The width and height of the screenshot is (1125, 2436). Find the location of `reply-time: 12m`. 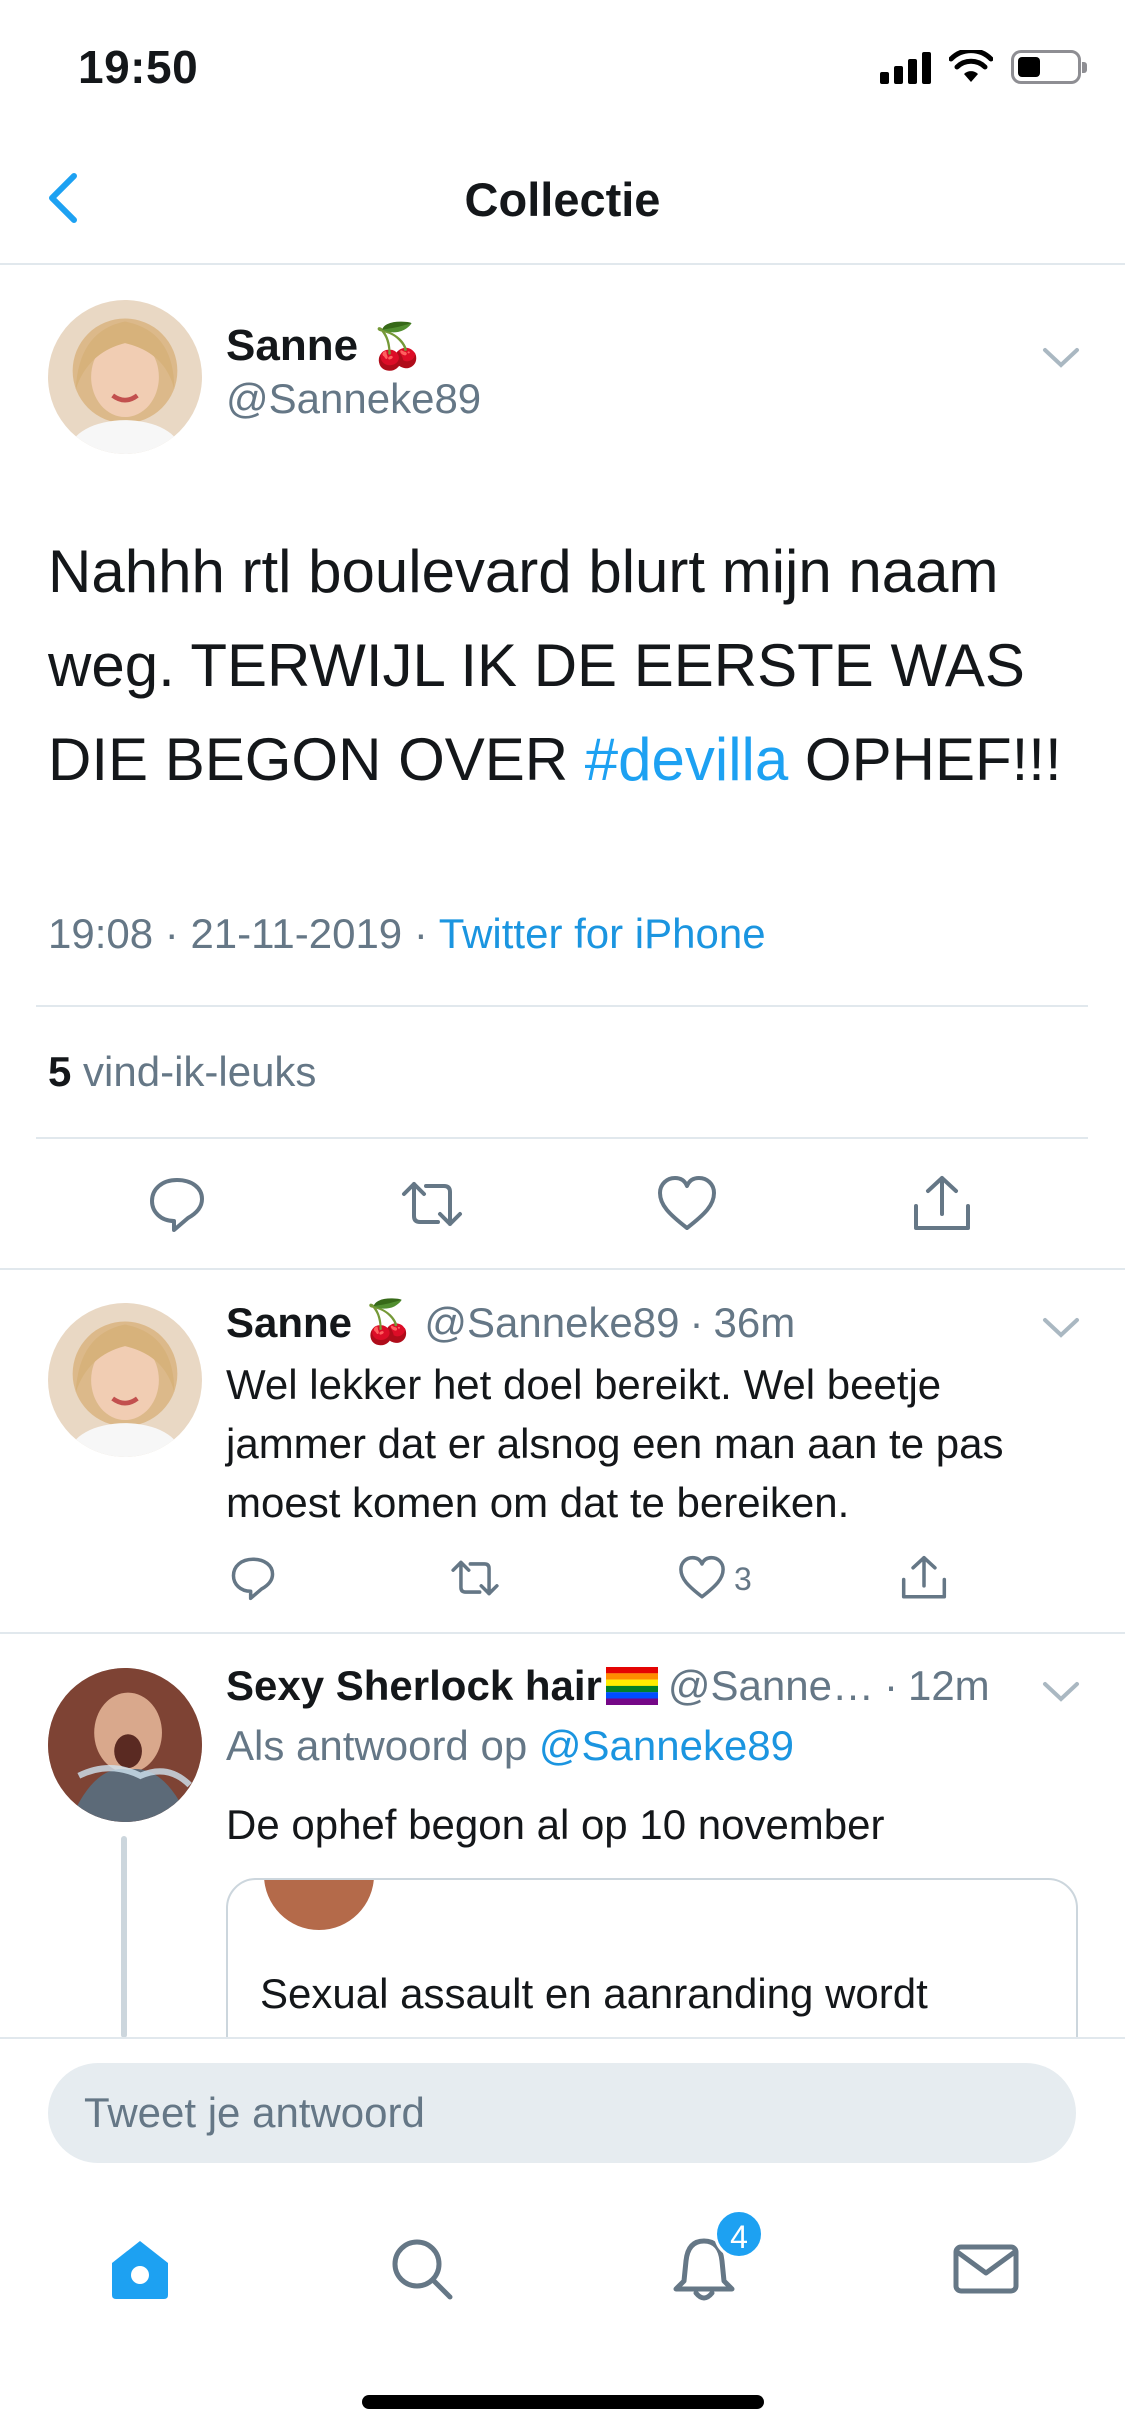

reply-time: 12m is located at coordinates (948, 1685).